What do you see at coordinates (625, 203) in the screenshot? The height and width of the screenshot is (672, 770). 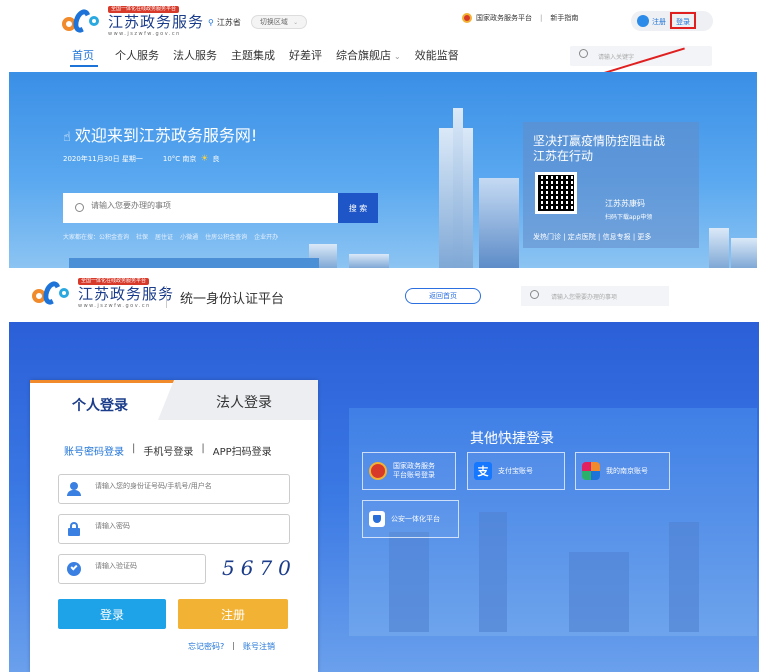 I see `promo-code-name: 江苏苏康码` at bounding box center [625, 203].